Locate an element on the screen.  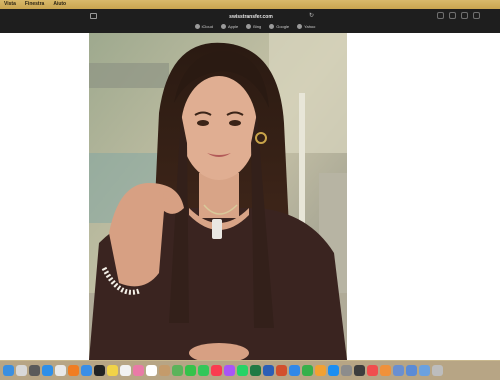
apple-icon is located at coordinates (223, 26).